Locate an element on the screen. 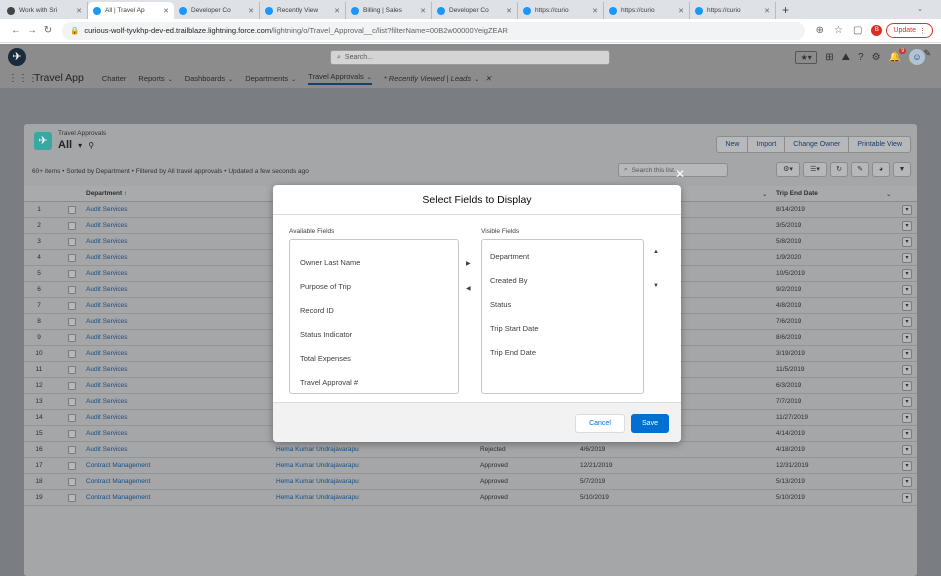  available-field-option: Travel Approval # is located at coordinates (329, 382).